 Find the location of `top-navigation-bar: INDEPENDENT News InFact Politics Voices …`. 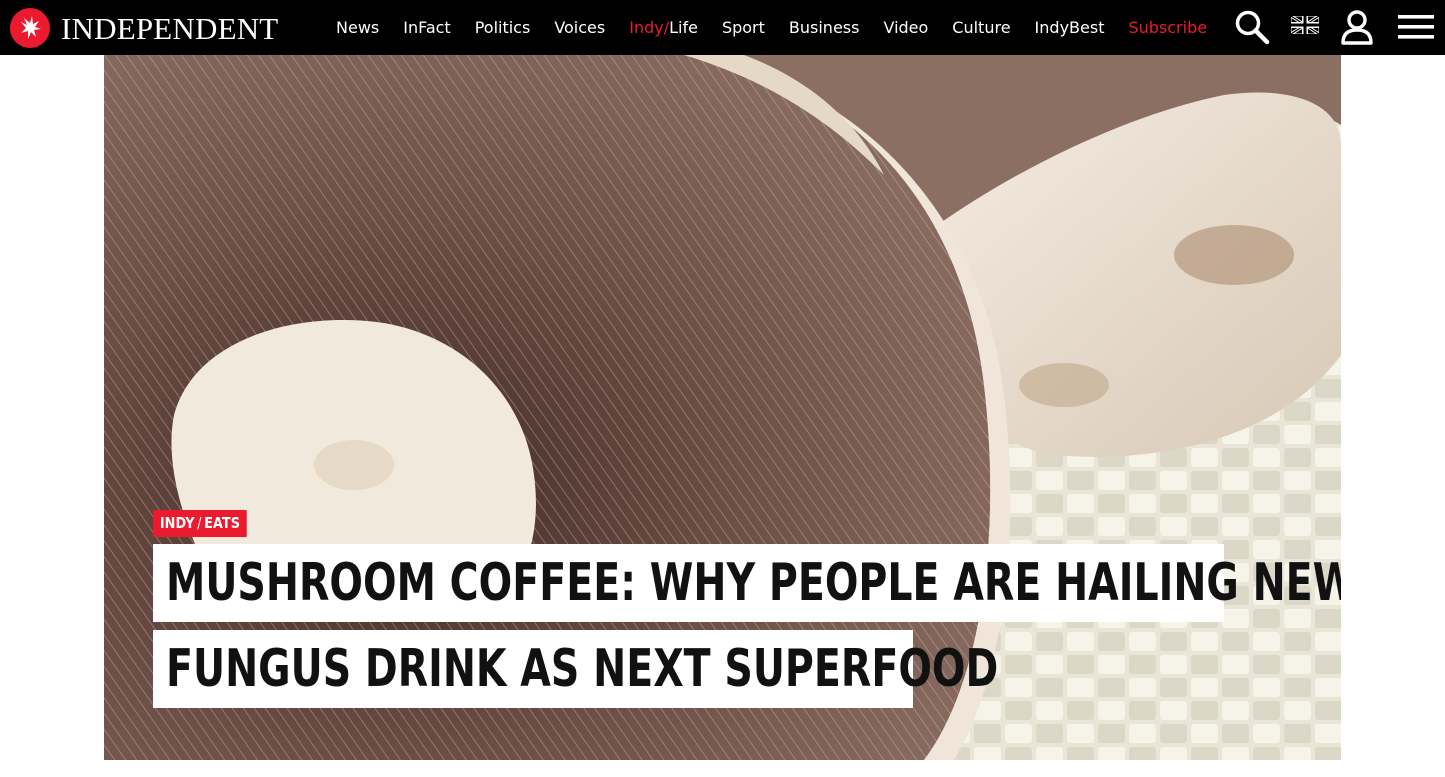

top-navigation-bar: INDEPENDENT News InFact Politics Voices … is located at coordinates (722, 27).